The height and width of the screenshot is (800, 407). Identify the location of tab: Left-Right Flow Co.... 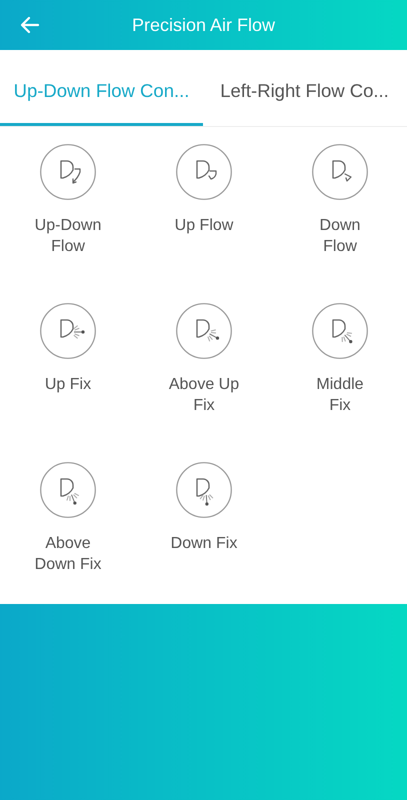
(304, 90).